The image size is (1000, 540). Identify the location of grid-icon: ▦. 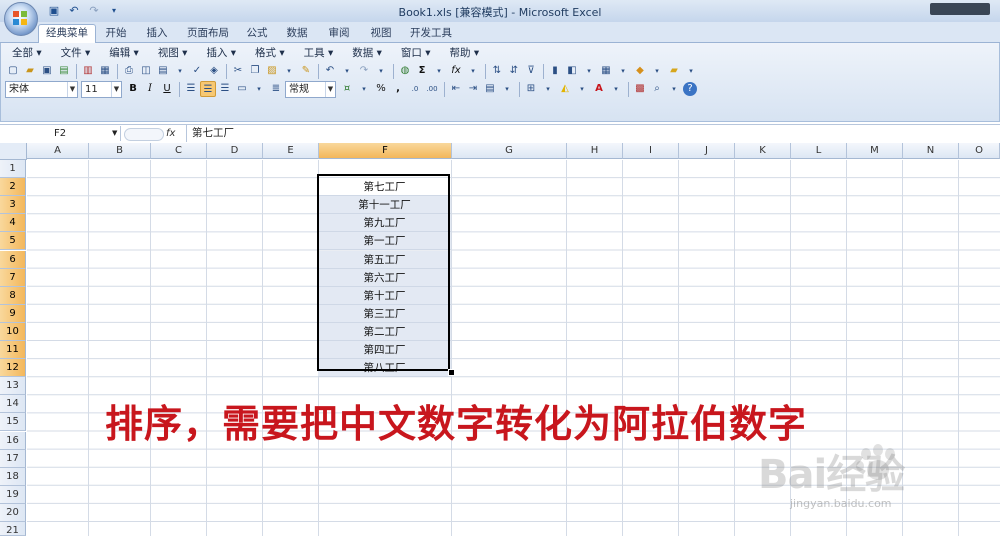
(606, 71).